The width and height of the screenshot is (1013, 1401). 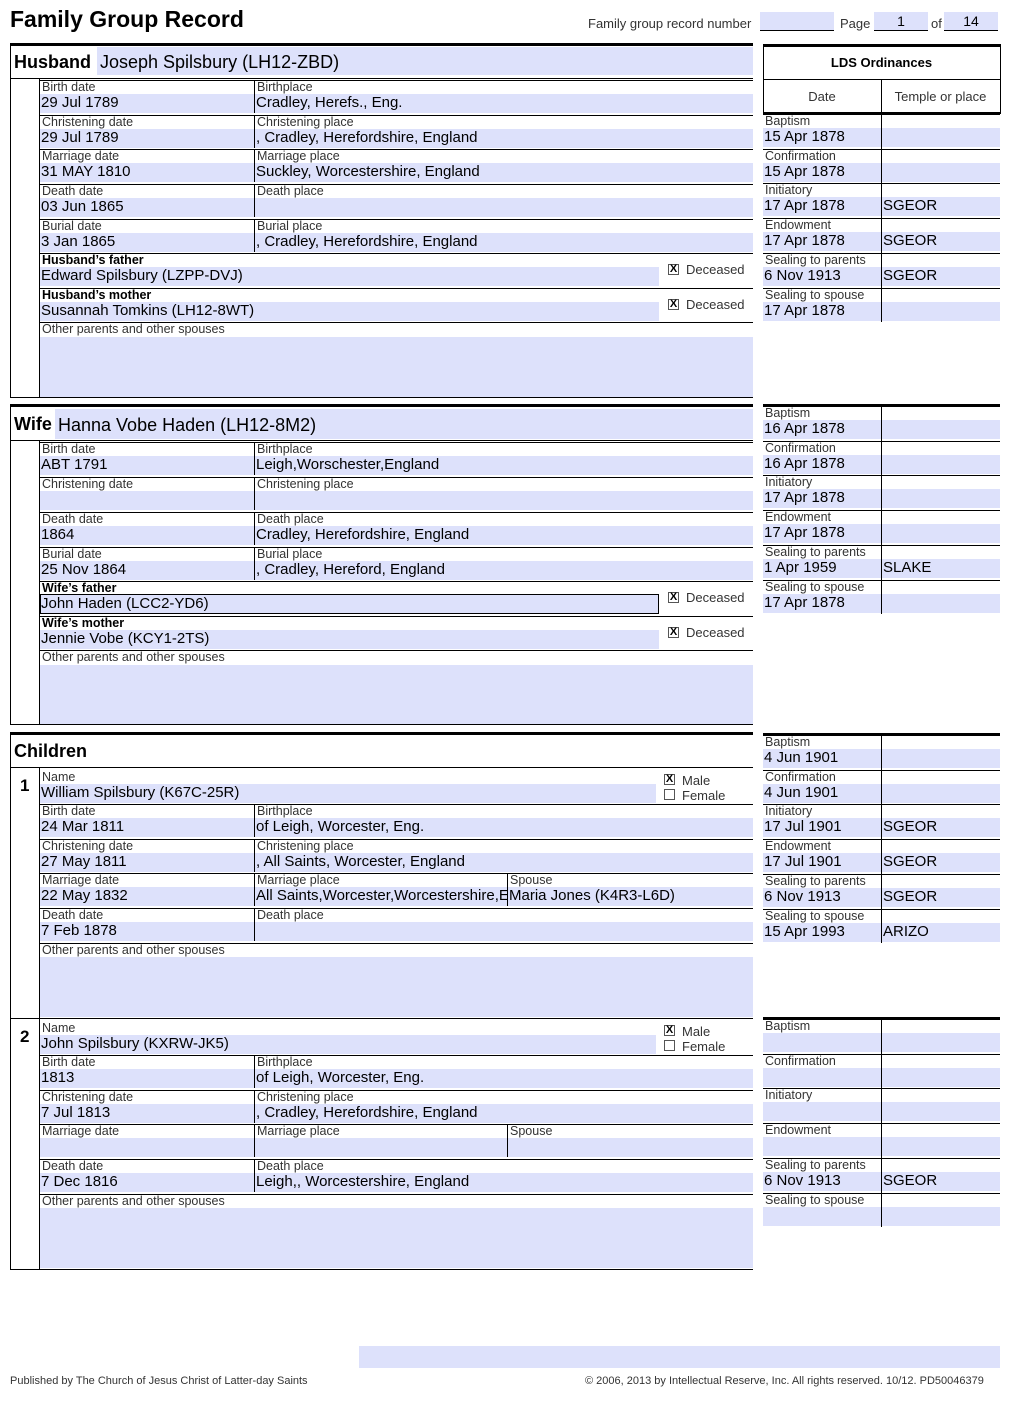 What do you see at coordinates (941, 499) in the screenshot?
I see `wife-initiatory-temple` at bounding box center [941, 499].